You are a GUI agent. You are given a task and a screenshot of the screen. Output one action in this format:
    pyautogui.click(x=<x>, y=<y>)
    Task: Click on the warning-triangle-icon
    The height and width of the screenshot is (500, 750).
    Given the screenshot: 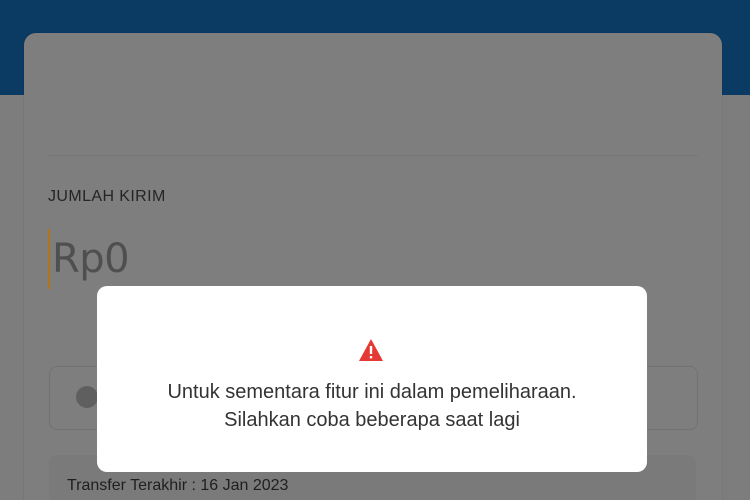 What is the action you would take?
    pyautogui.click(x=371, y=350)
    